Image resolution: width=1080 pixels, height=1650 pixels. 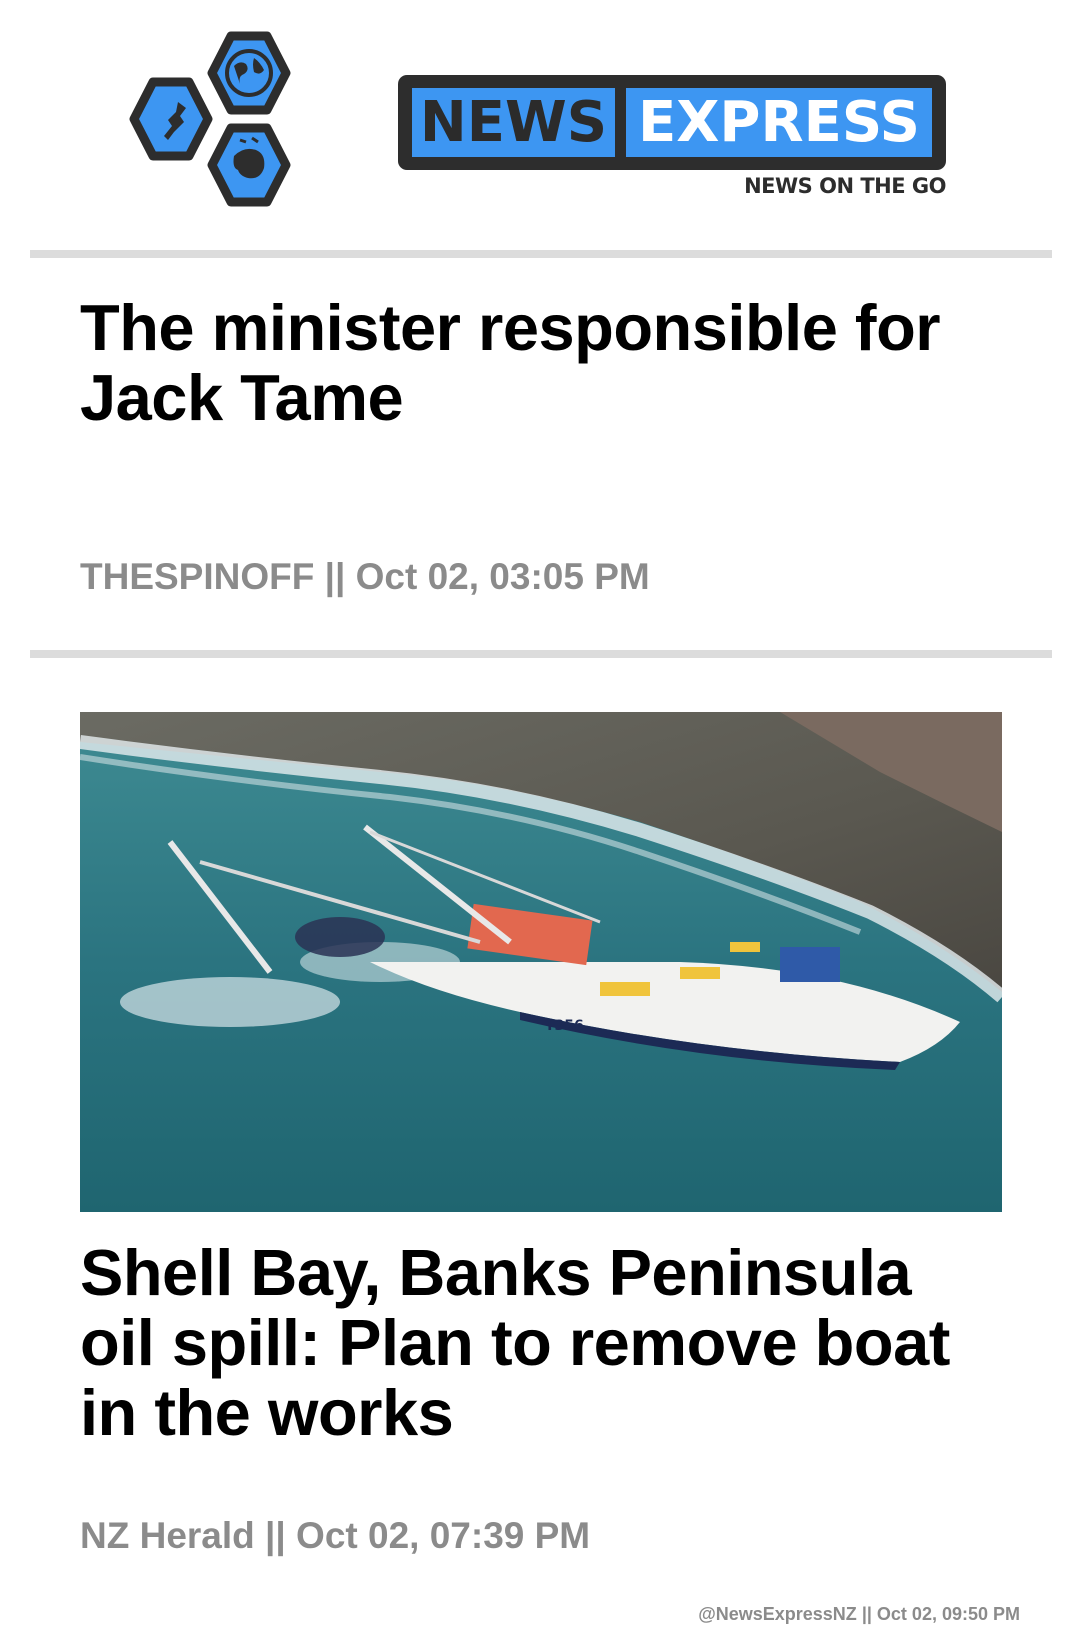 I want to click on divider-top, so click(x=541, y=254).